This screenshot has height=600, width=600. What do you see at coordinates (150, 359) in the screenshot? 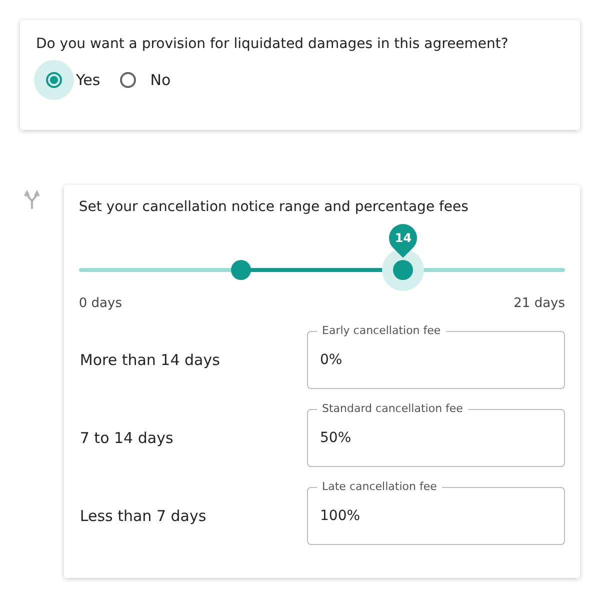
I see `period-label: More than 14 days` at bounding box center [150, 359].